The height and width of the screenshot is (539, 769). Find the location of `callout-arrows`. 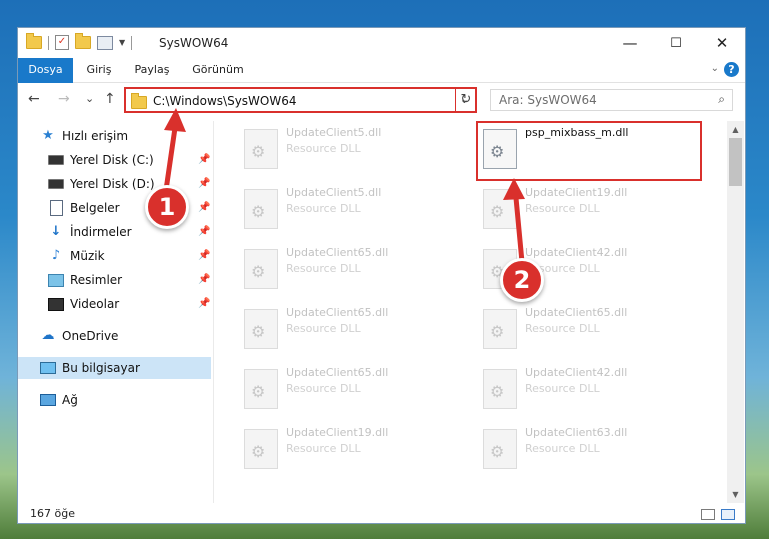

callout-arrows is located at coordinates (344, 185).